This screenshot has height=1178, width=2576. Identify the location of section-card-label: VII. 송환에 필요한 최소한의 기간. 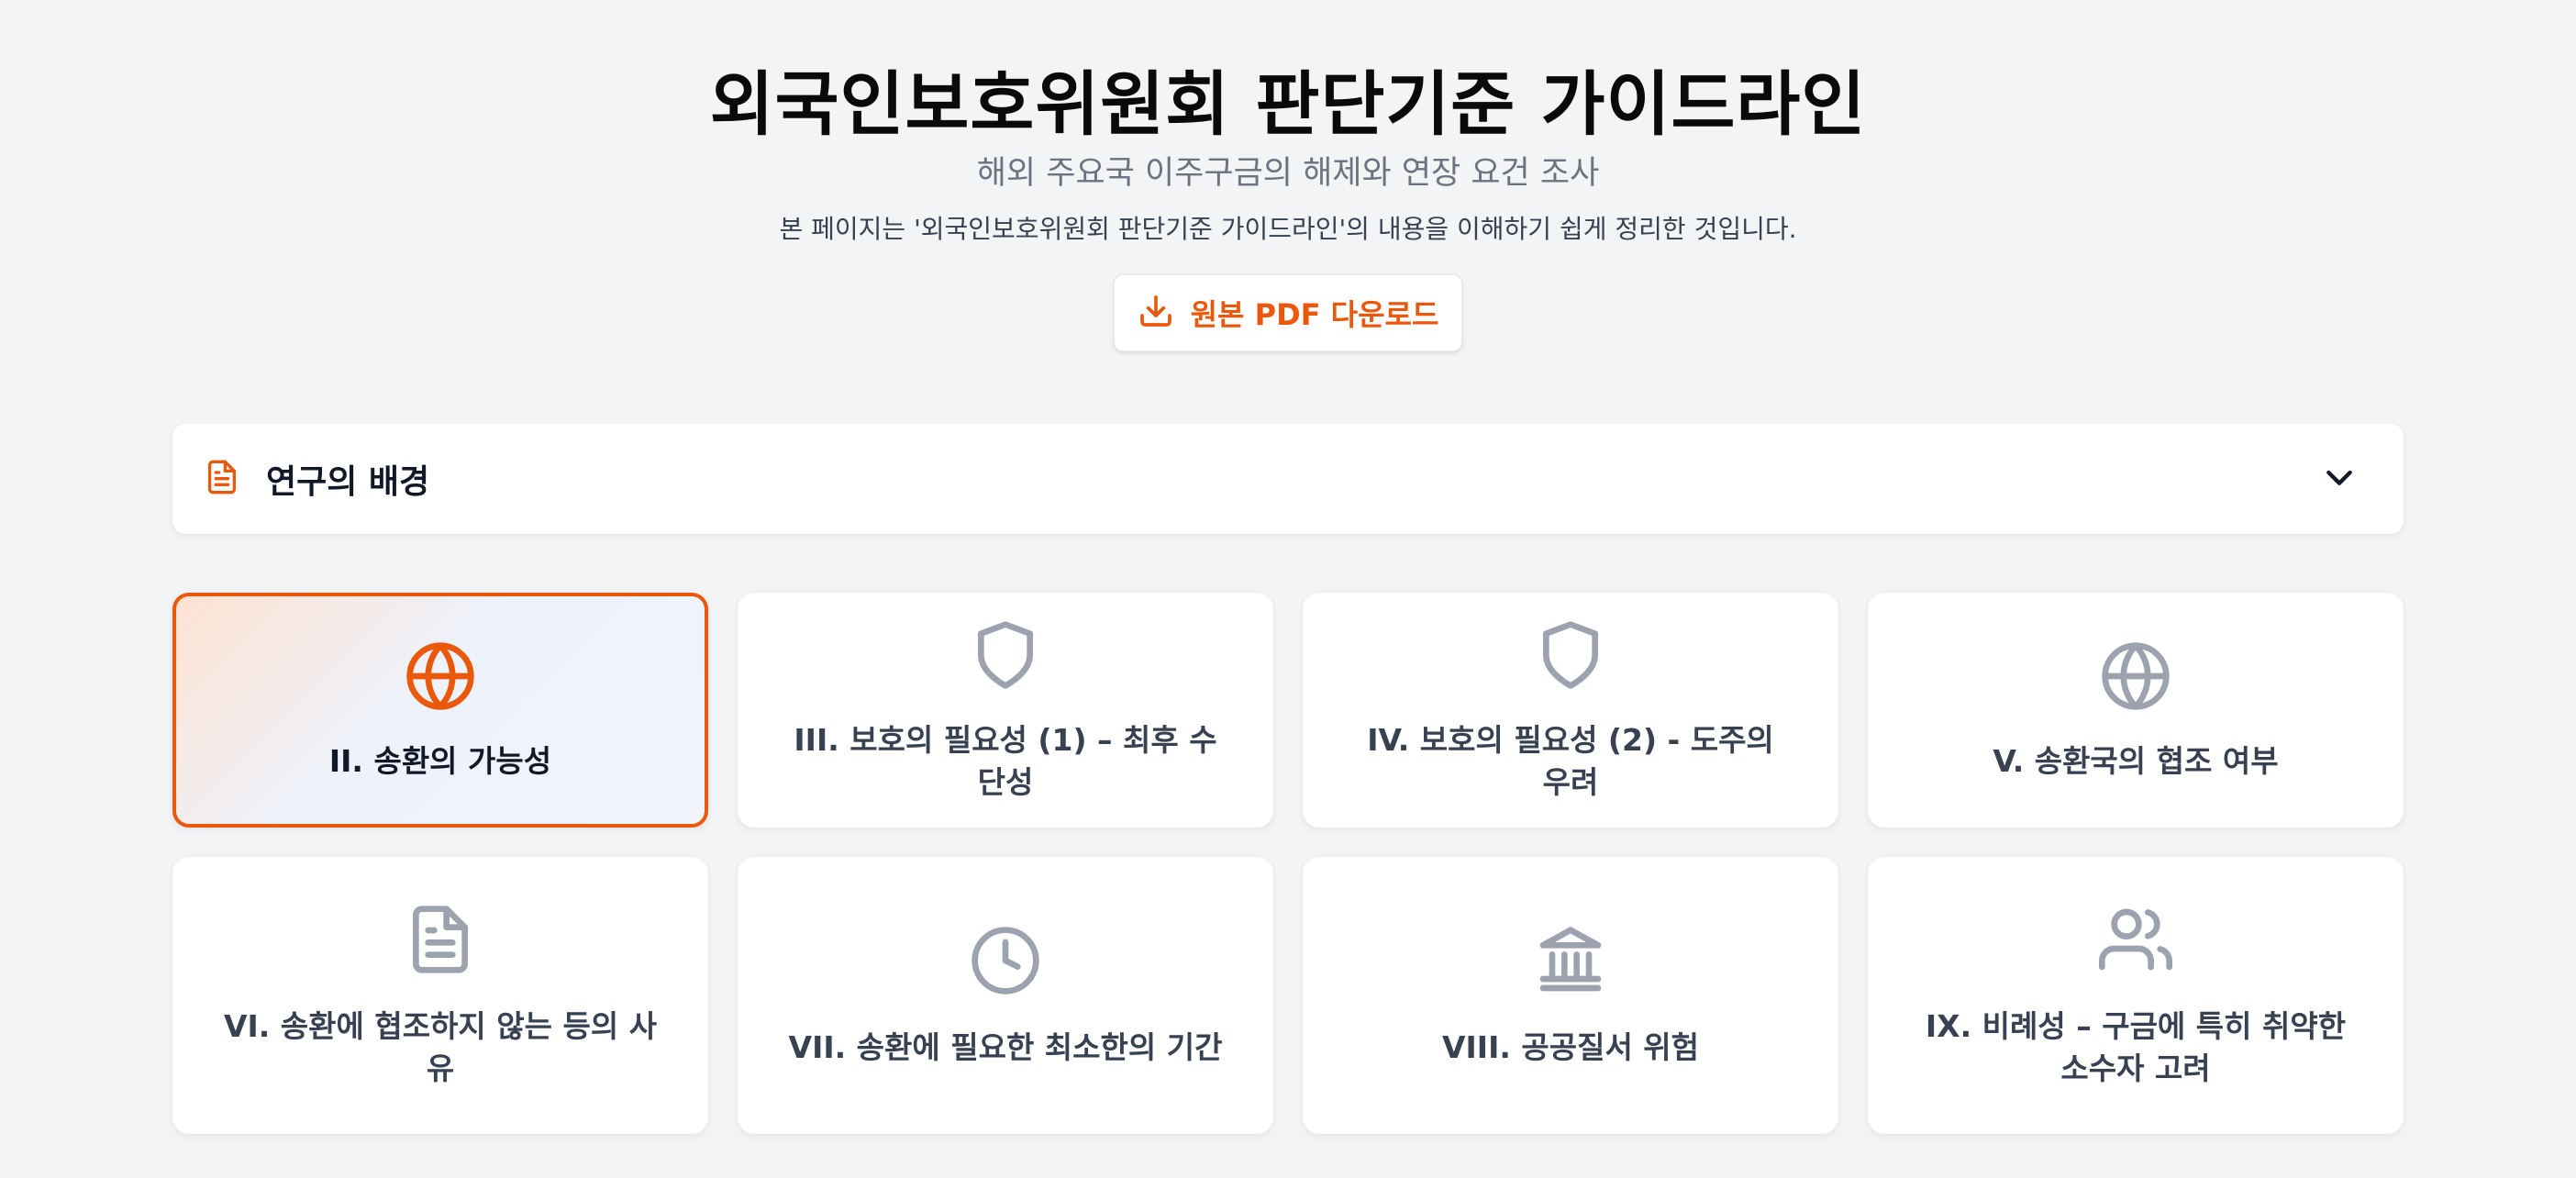
(1005, 1047).